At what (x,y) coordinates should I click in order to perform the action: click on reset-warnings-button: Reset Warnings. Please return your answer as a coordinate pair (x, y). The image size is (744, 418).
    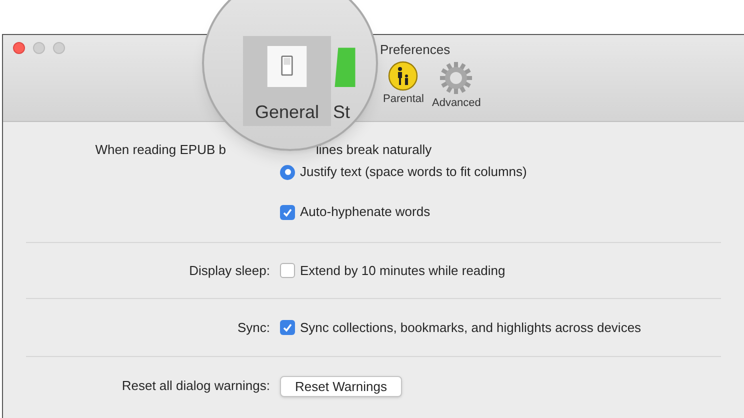
    Looking at the image, I should click on (341, 386).